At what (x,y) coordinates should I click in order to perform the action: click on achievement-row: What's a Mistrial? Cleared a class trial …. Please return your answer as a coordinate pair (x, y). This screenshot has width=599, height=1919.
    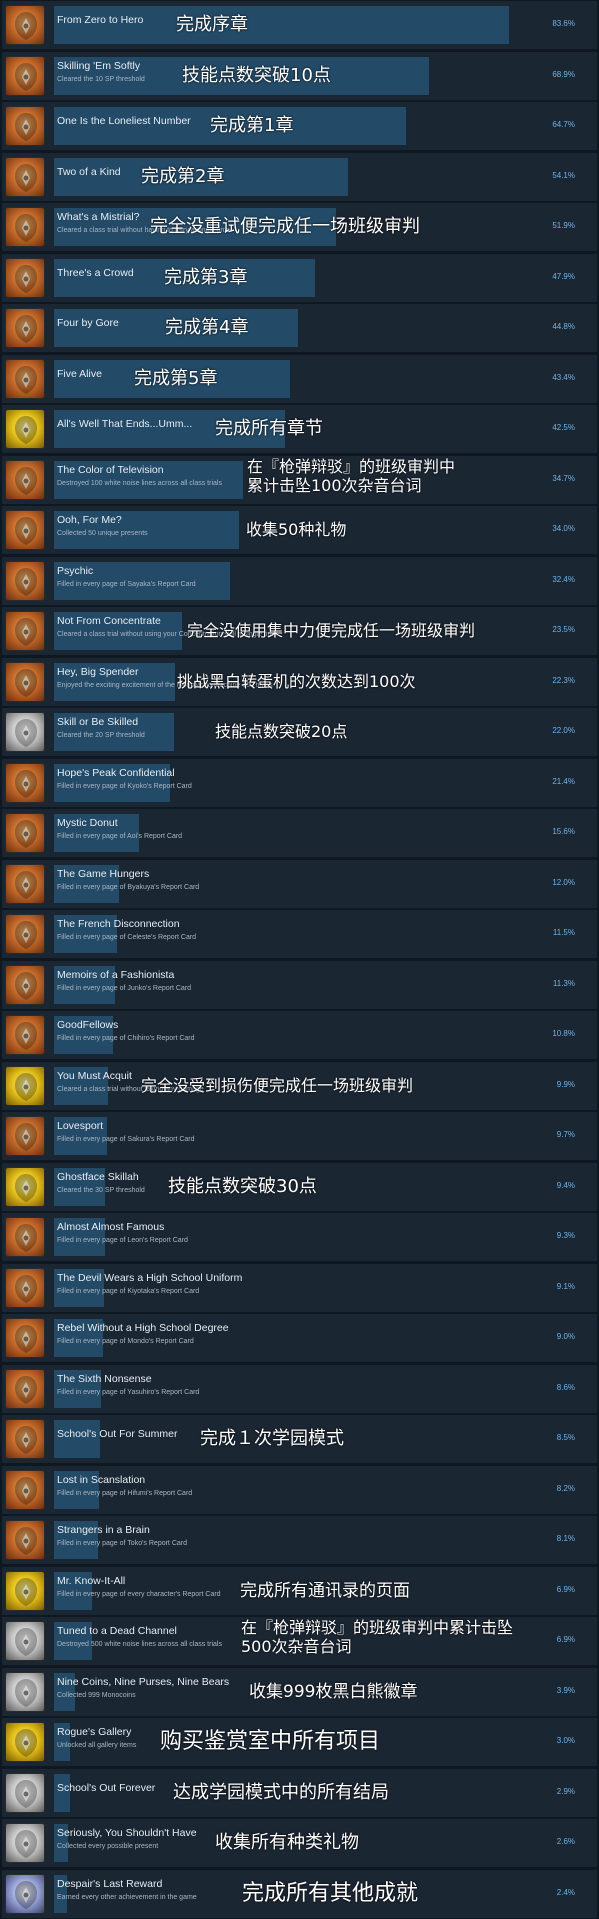
    Looking at the image, I should click on (299, 227).